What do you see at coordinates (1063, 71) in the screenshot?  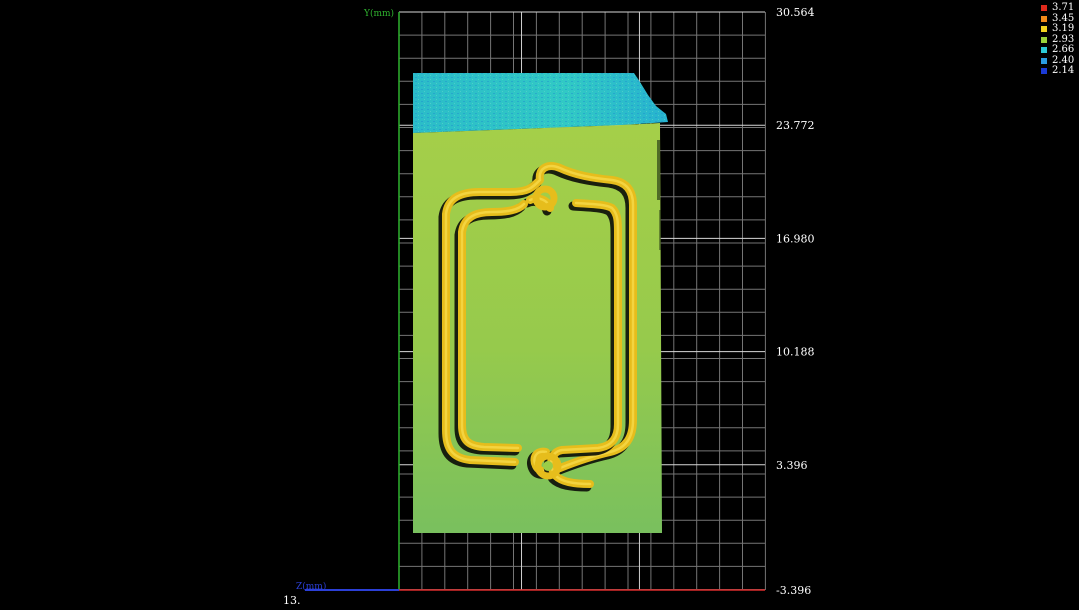 I see `legend-label: 2.14` at bounding box center [1063, 71].